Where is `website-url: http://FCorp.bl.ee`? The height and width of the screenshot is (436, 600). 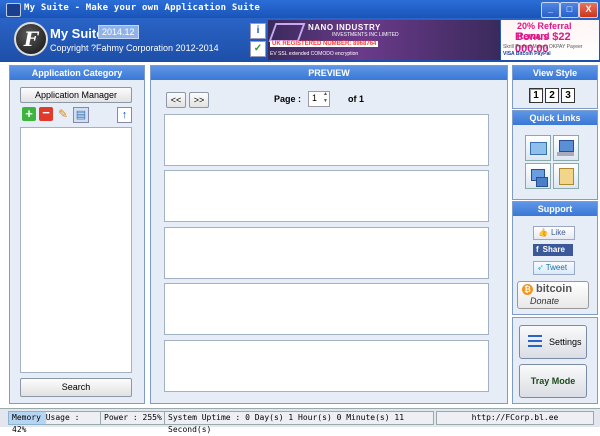
website-url: http://FCorp.bl.ee is located at coordinates (515, 418).